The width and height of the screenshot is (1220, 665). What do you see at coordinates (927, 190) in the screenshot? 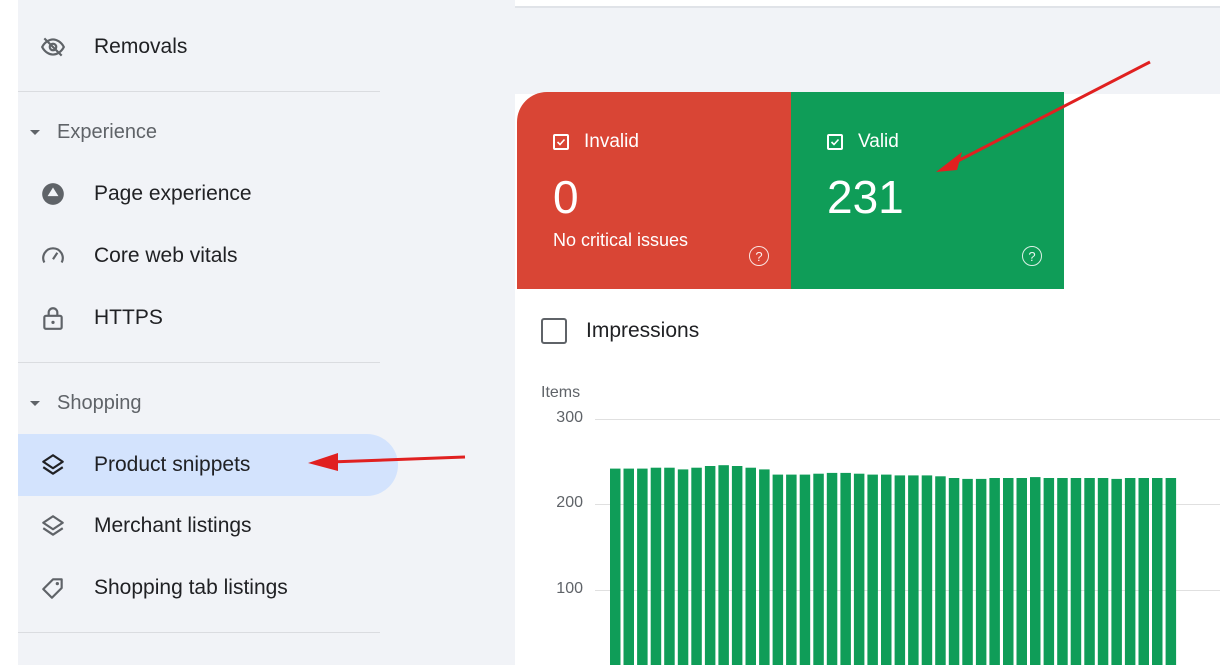
I see `valid-card: Valid 231 ?` at bounding box center [927, 190].